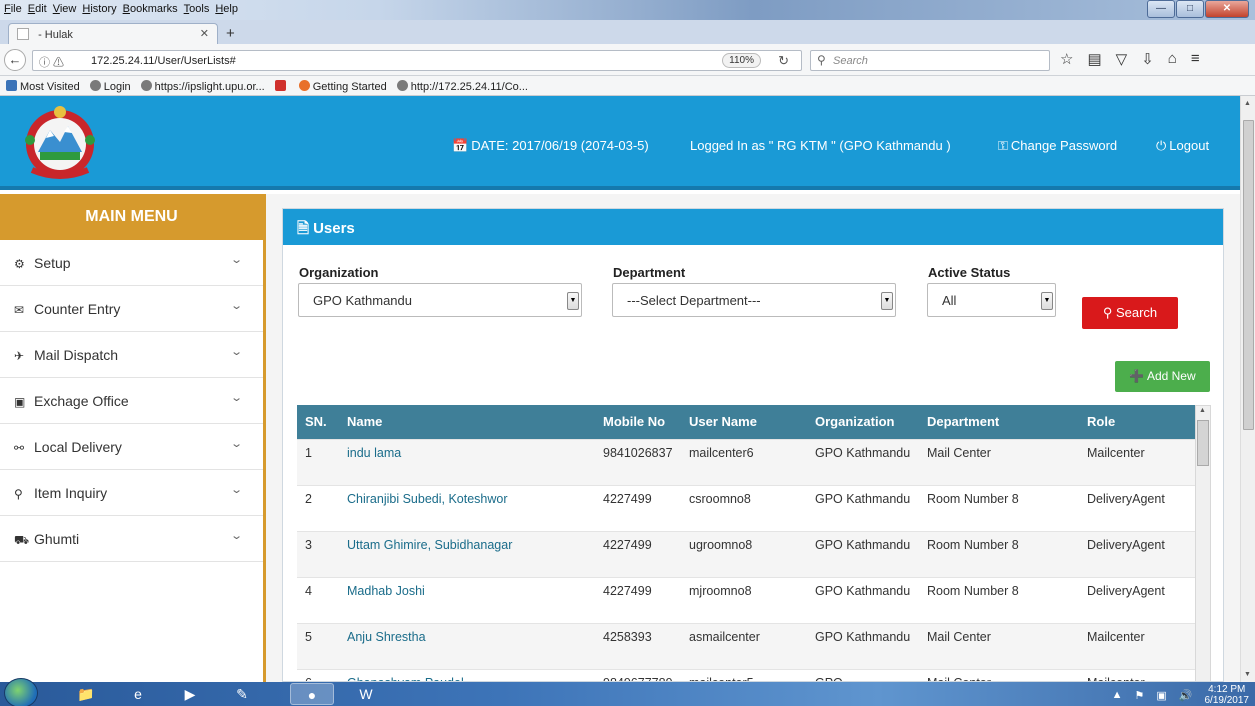  What do you see at coordinates (550, 145) in the screenshot?
I see `current-date: 📅 DATE: 2017/06/19 (2074-03-5)` at bounding box center [550, 145].